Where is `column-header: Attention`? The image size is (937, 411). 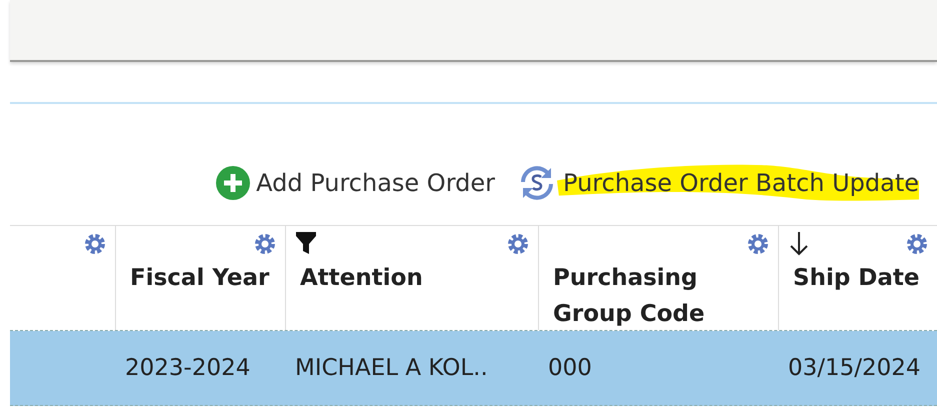 column-header: Attention is located at coordinates (361, 278).